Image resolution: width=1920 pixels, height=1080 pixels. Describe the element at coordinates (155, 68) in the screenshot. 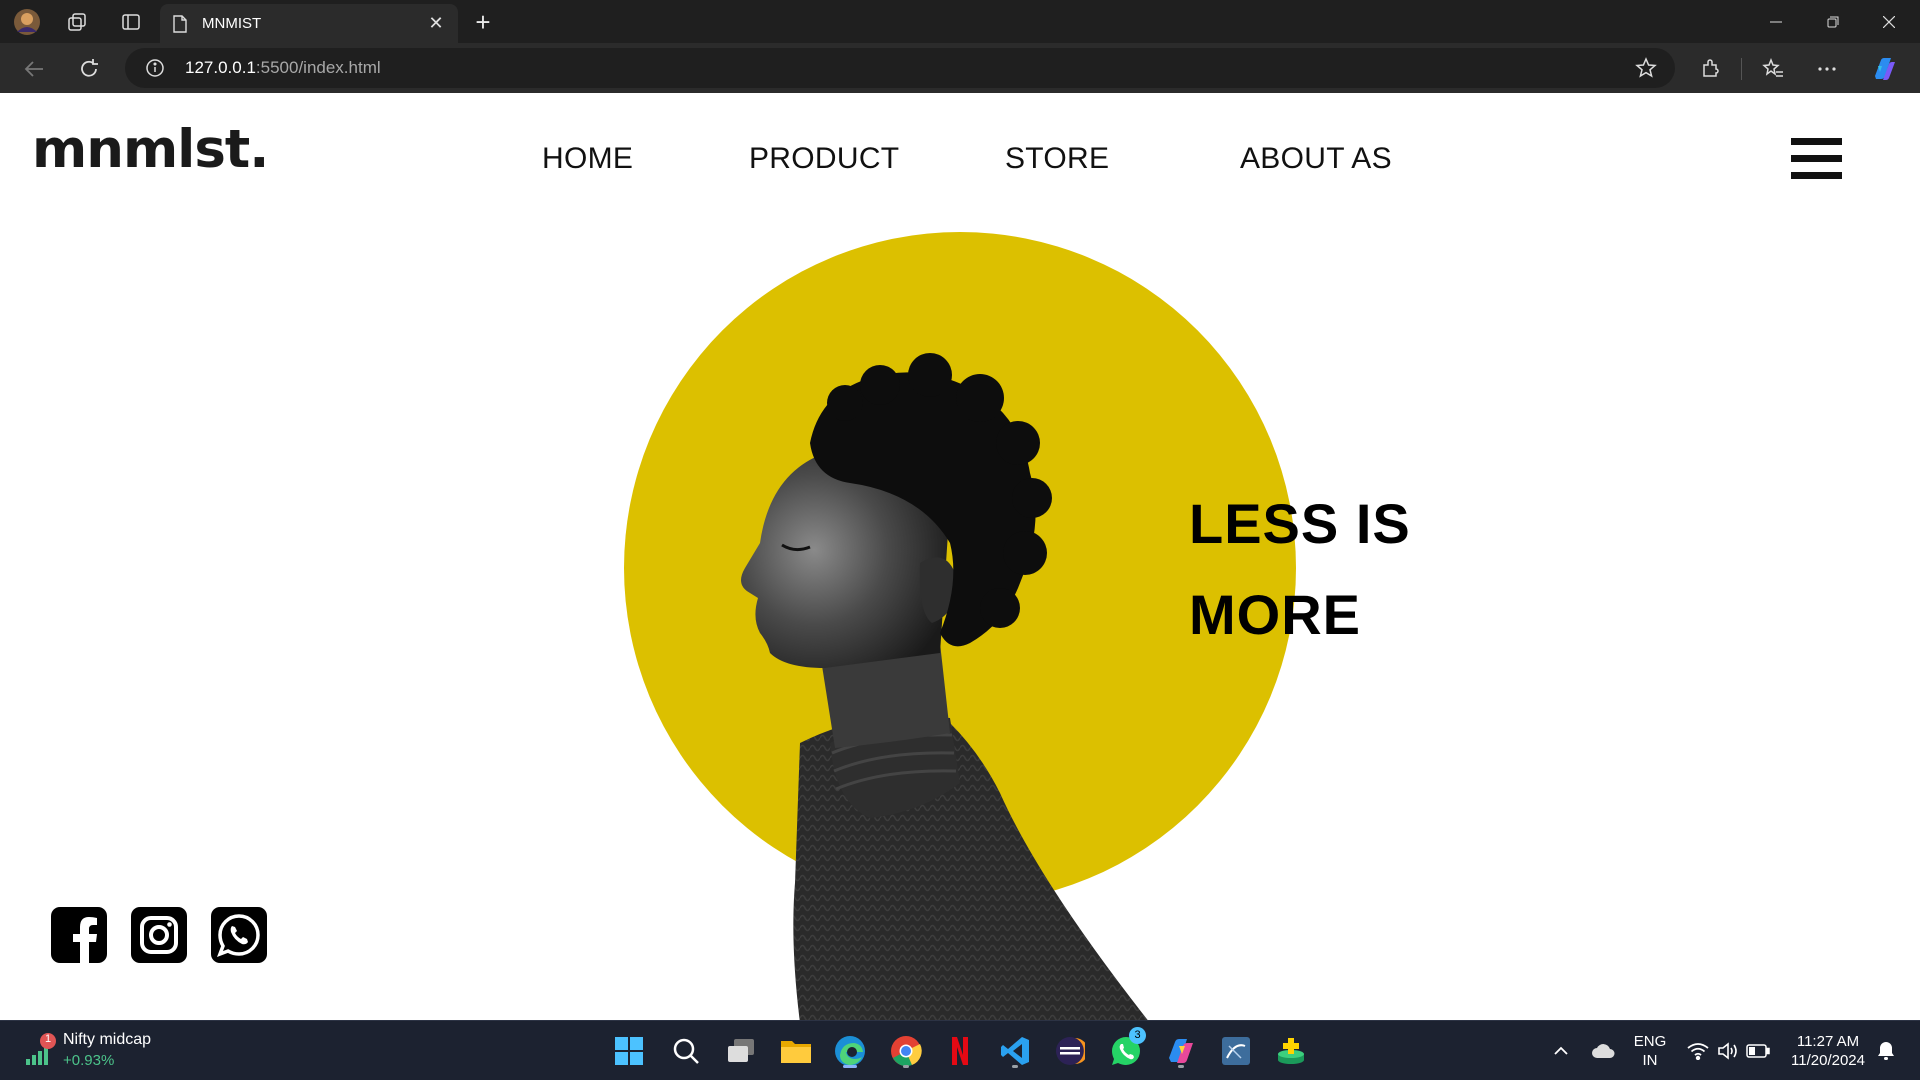

I see `site-info-icon` at that location.